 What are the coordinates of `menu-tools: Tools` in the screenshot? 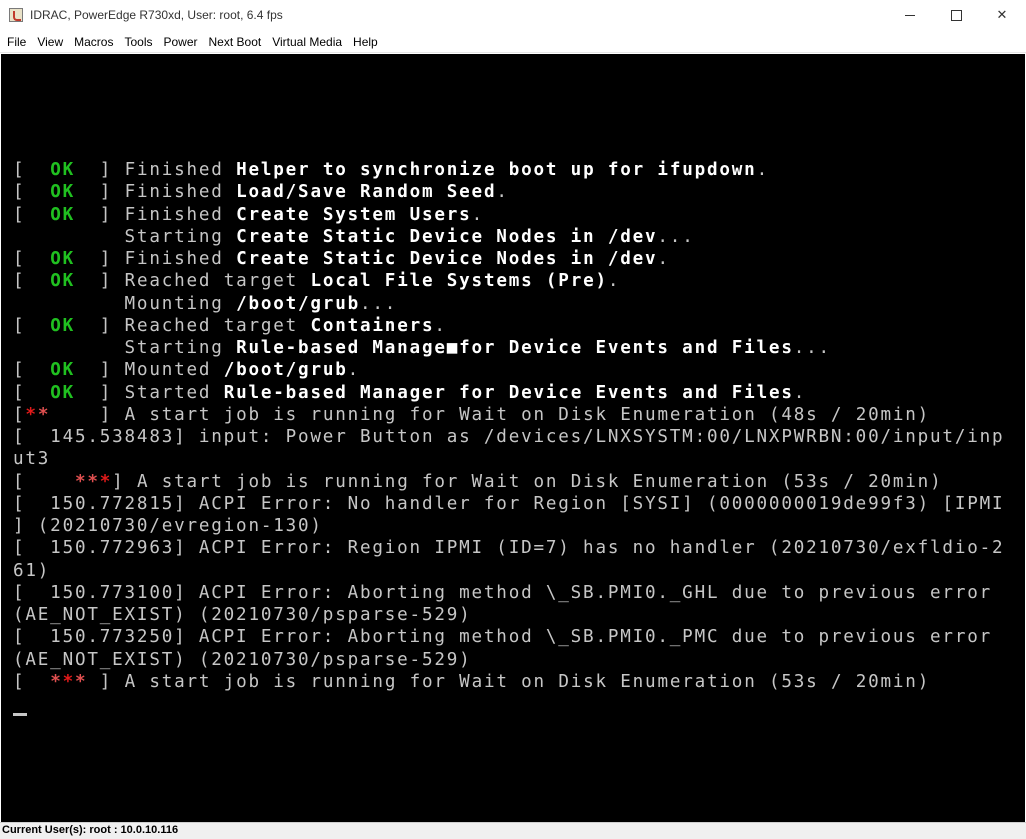 It's located at (137, 42).